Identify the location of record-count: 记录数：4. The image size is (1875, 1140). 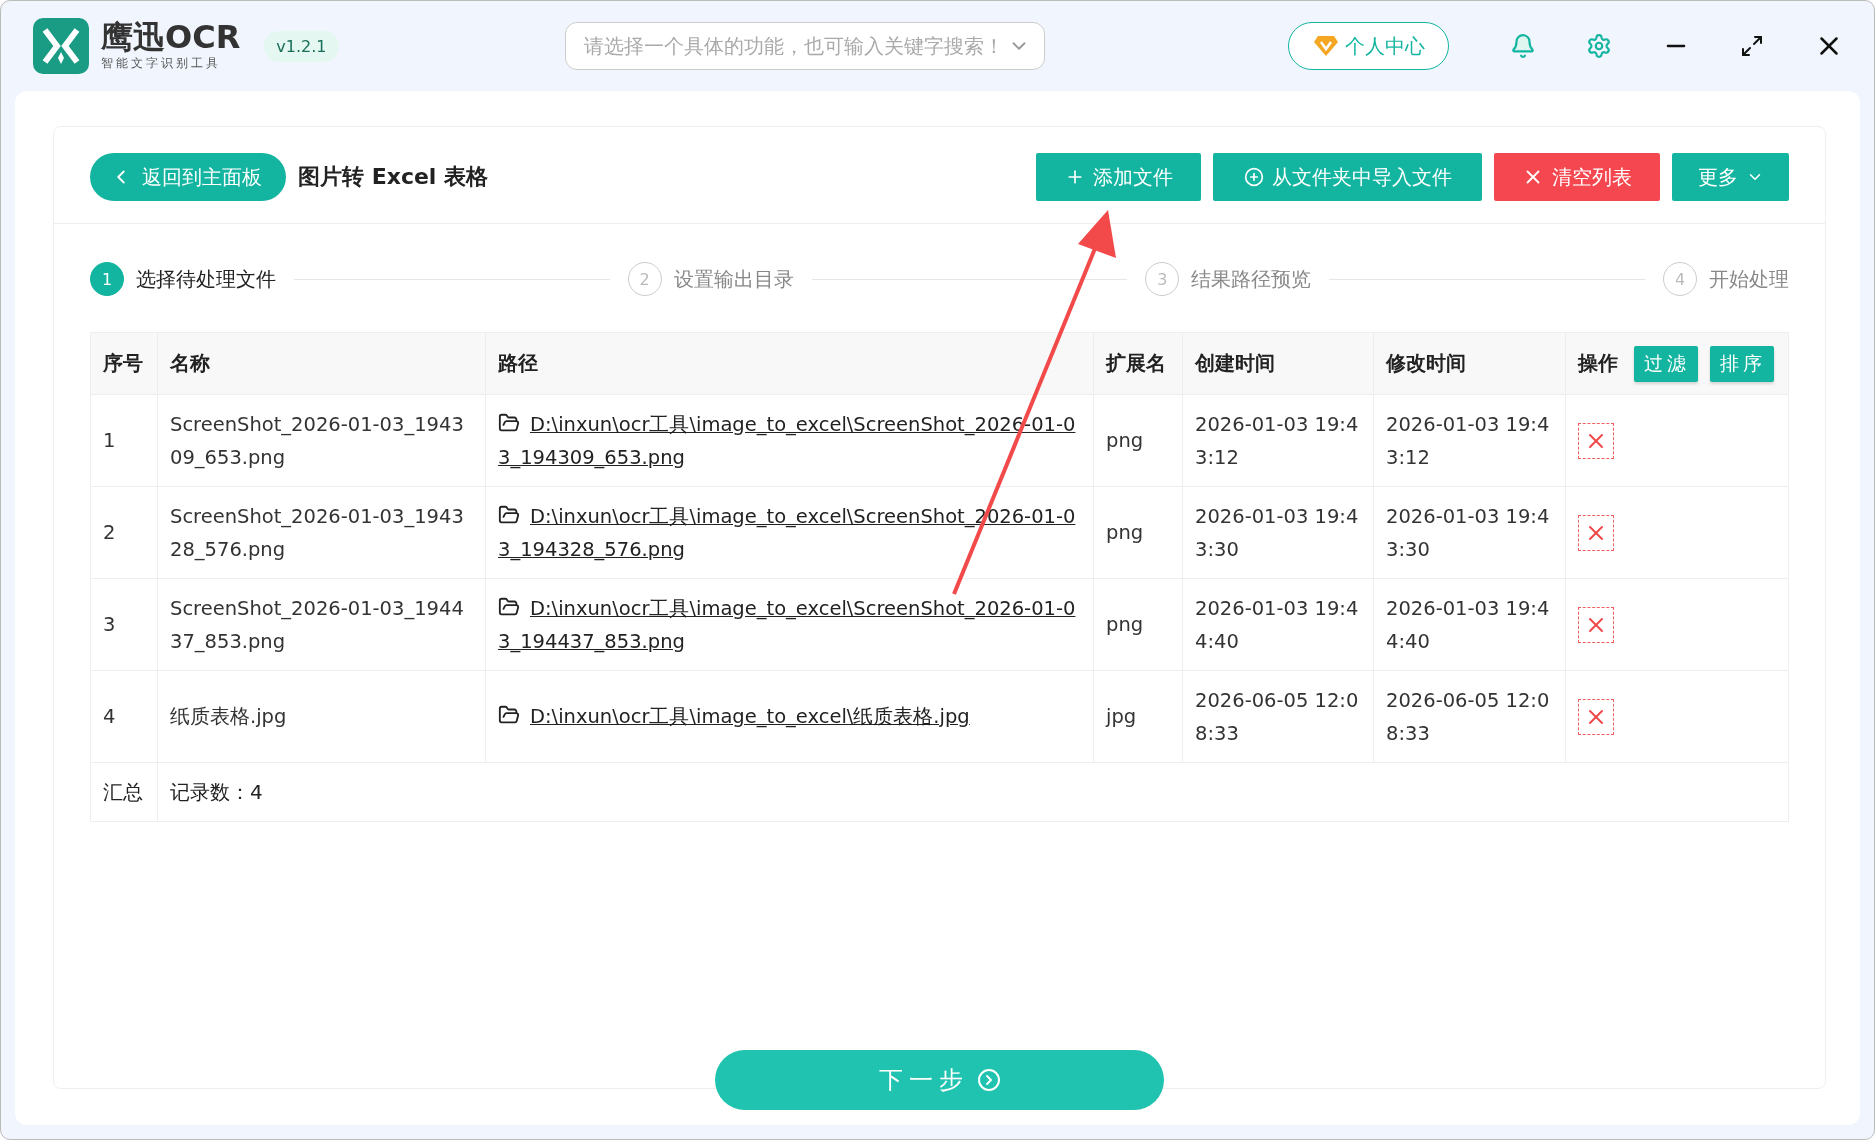
(216, 792).